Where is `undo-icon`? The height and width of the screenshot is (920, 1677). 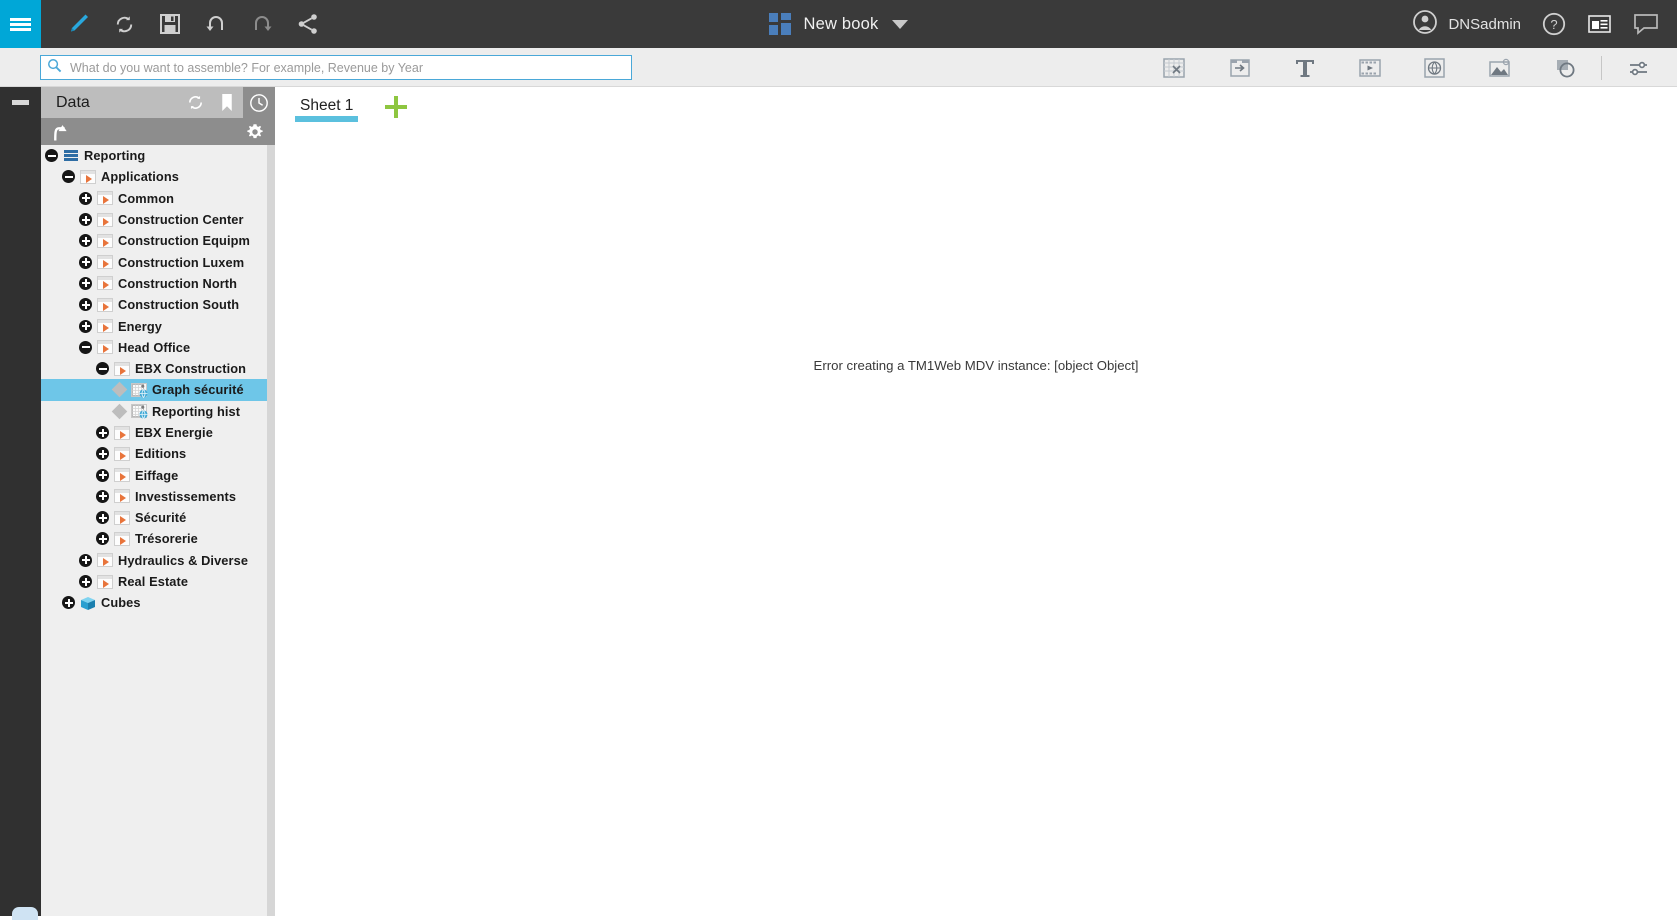 undo-icon is located at coordinates (216, 24).